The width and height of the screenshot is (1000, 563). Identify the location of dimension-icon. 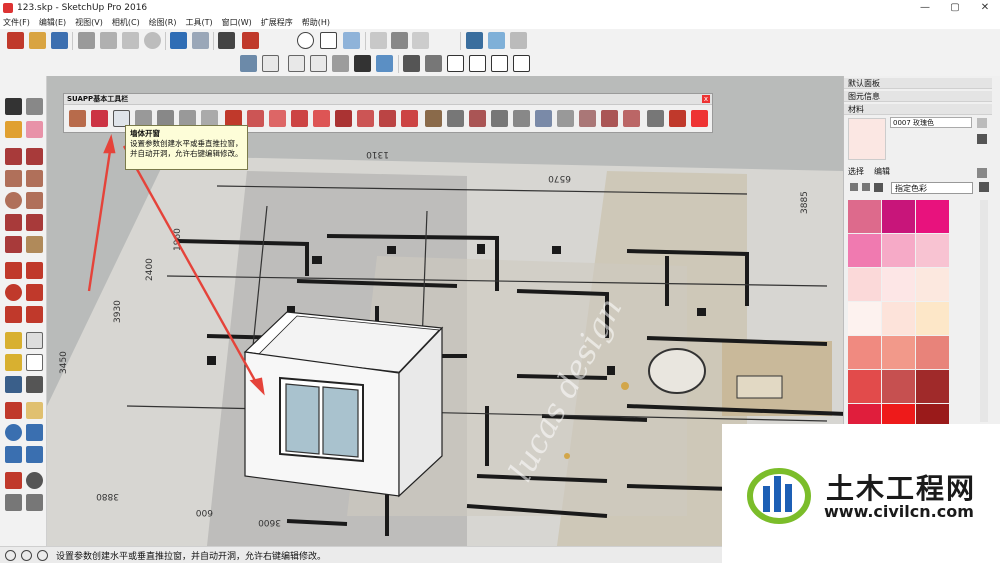
(34, 340).